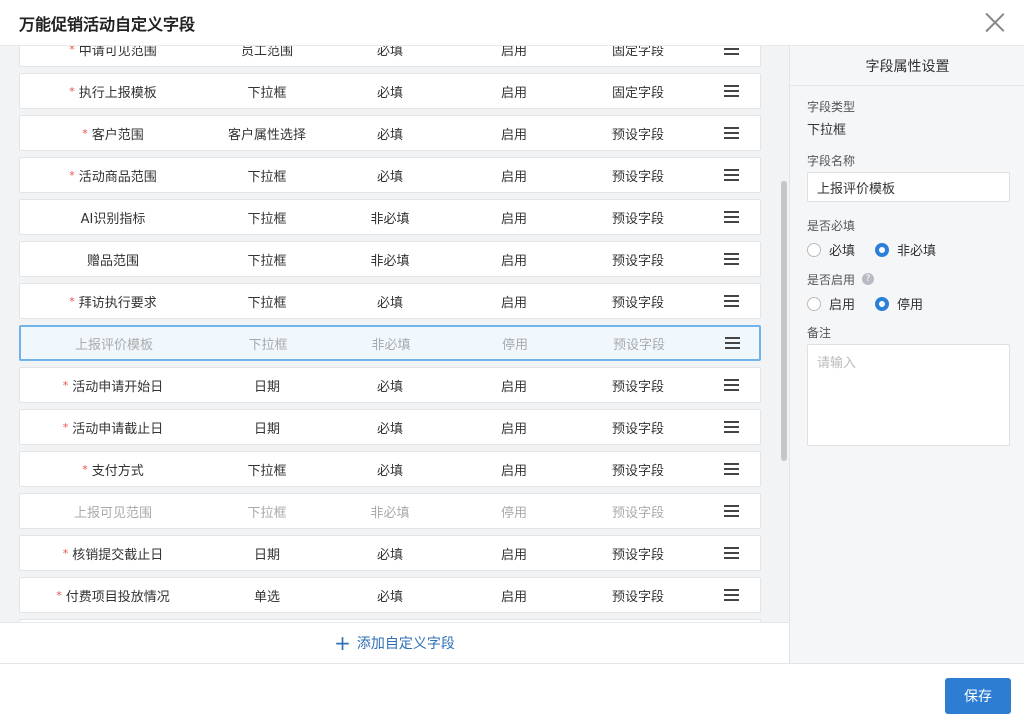  I want to click on add-custom-field-button: + 添加自定义字段, so click(394, 642).